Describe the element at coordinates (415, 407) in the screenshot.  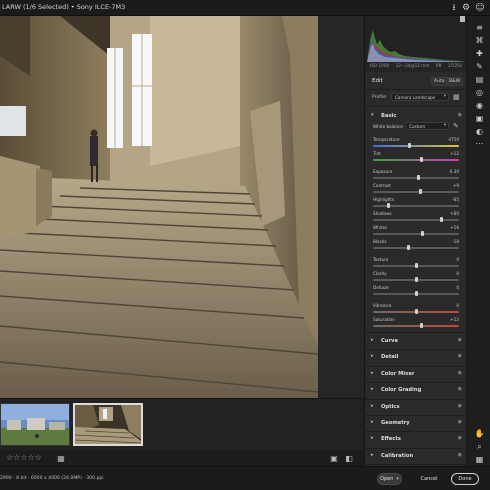
I see `section-optics: ▸ Optics ◉` at that location.